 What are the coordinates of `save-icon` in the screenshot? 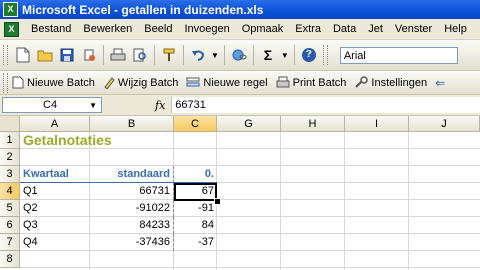 It's located at (67, 55).